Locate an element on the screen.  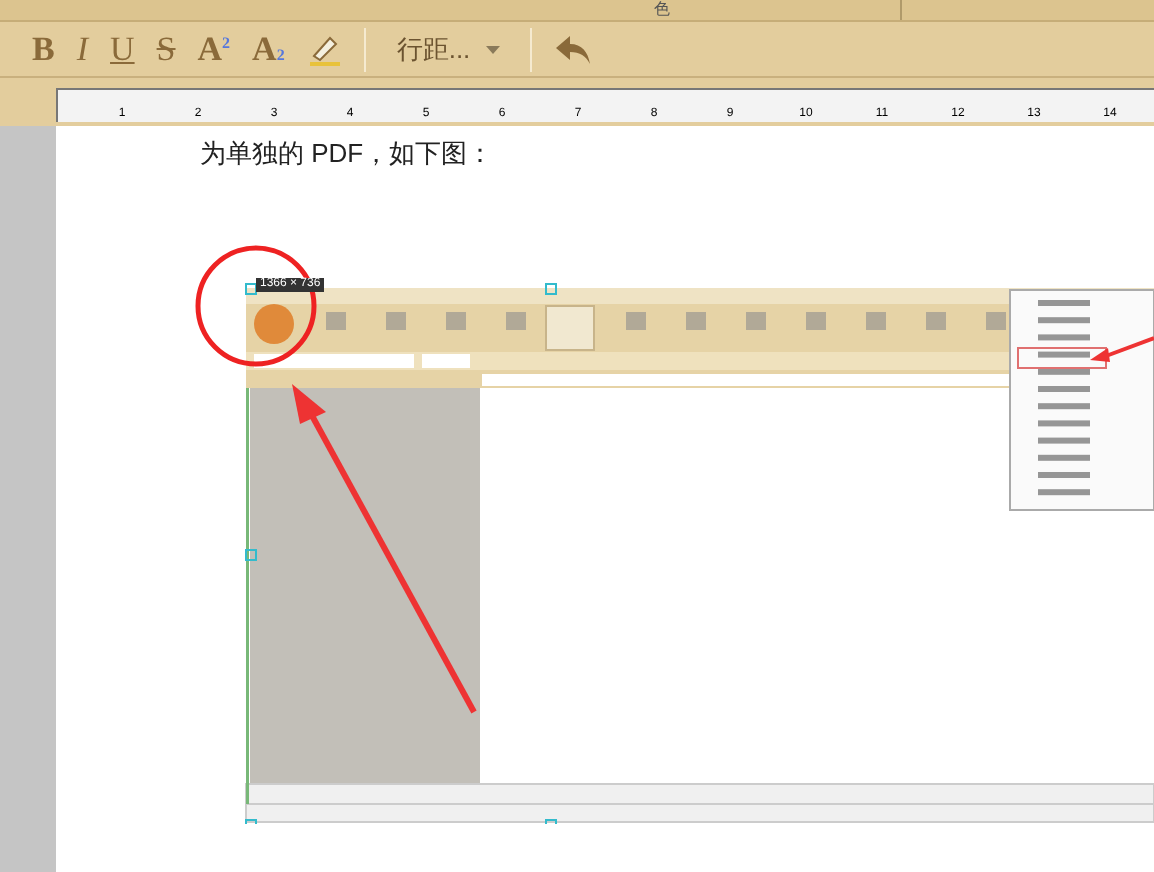
bold-button: B is located at coordinates (43, 49).